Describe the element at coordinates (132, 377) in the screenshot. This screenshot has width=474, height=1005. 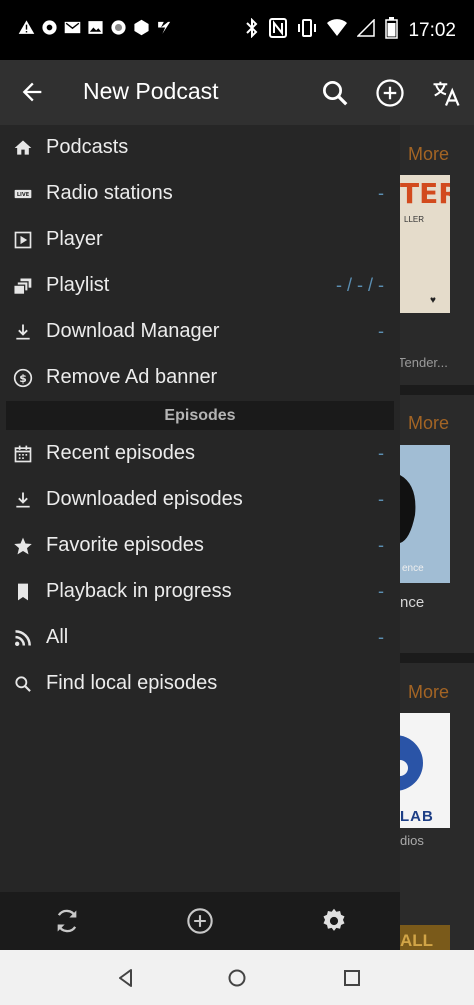
I see `drawer-item-label: Remove Ad banner` at that location.